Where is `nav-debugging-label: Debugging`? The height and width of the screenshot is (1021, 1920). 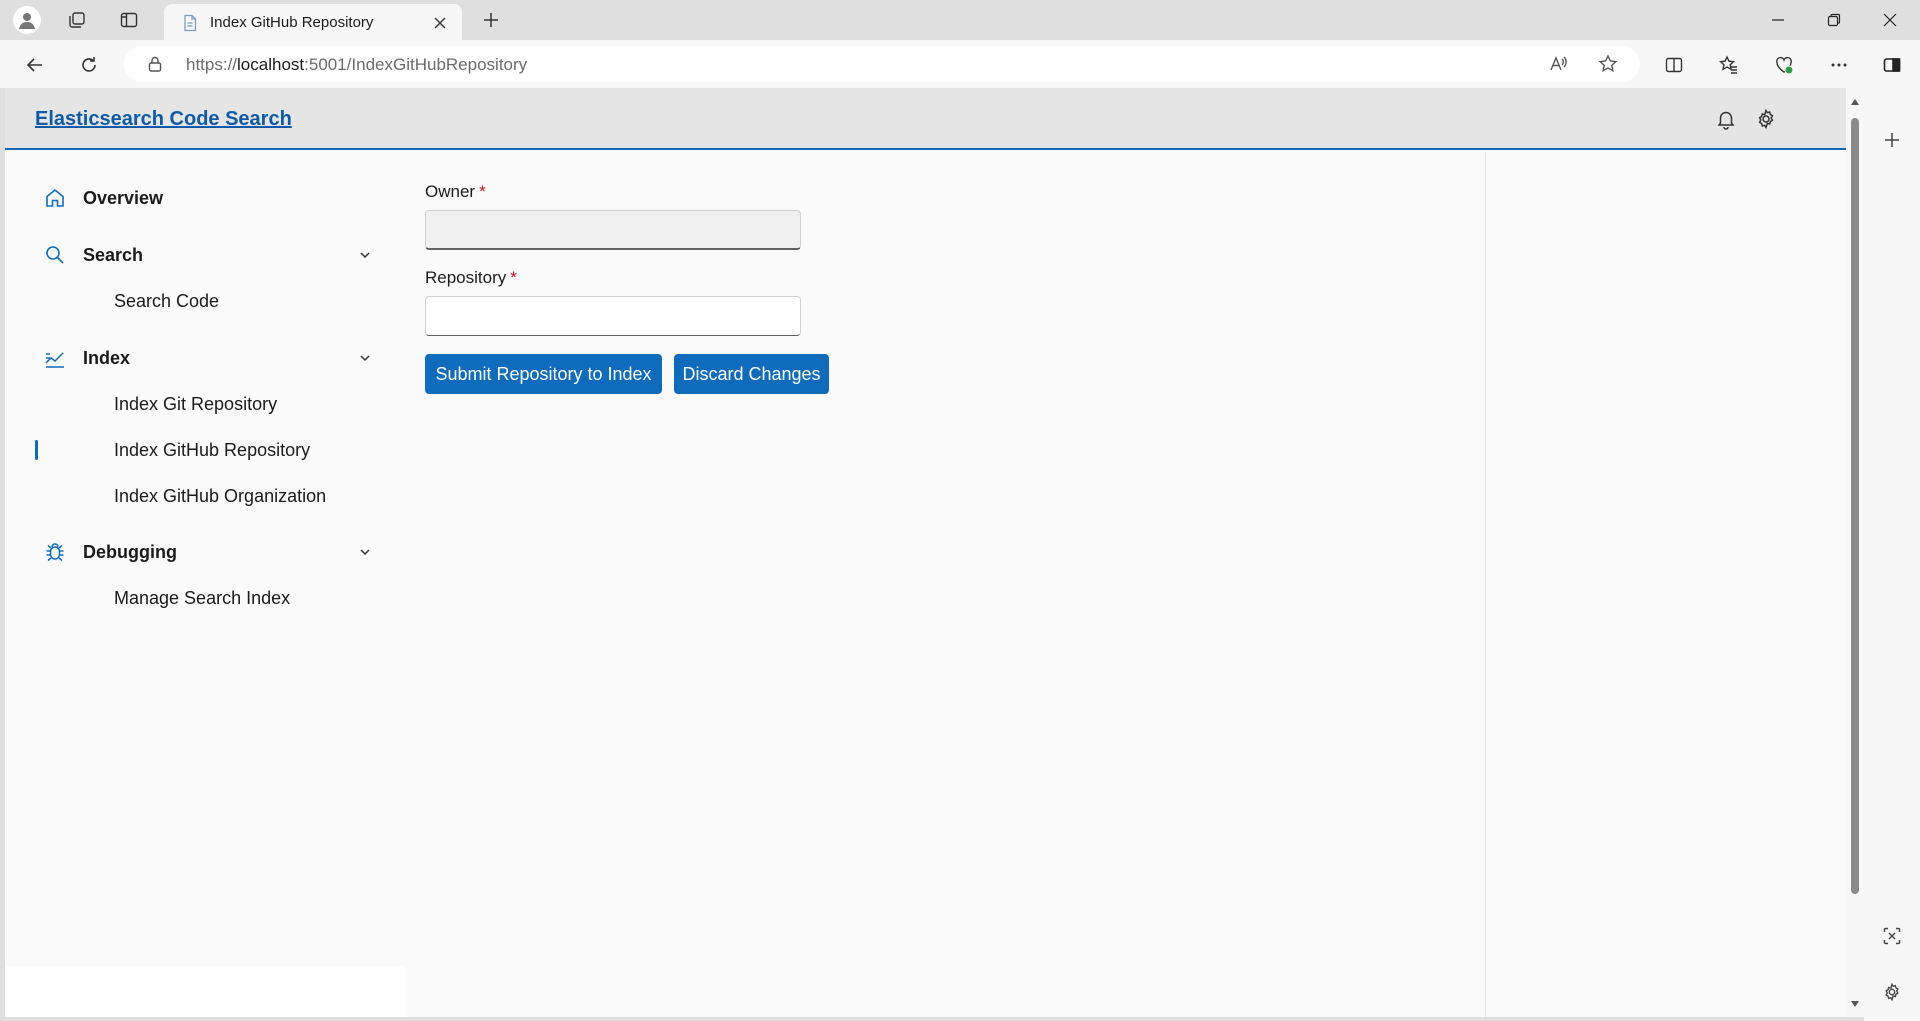
nav-debugging-label: Debugging is located at coordinates (130, 551).